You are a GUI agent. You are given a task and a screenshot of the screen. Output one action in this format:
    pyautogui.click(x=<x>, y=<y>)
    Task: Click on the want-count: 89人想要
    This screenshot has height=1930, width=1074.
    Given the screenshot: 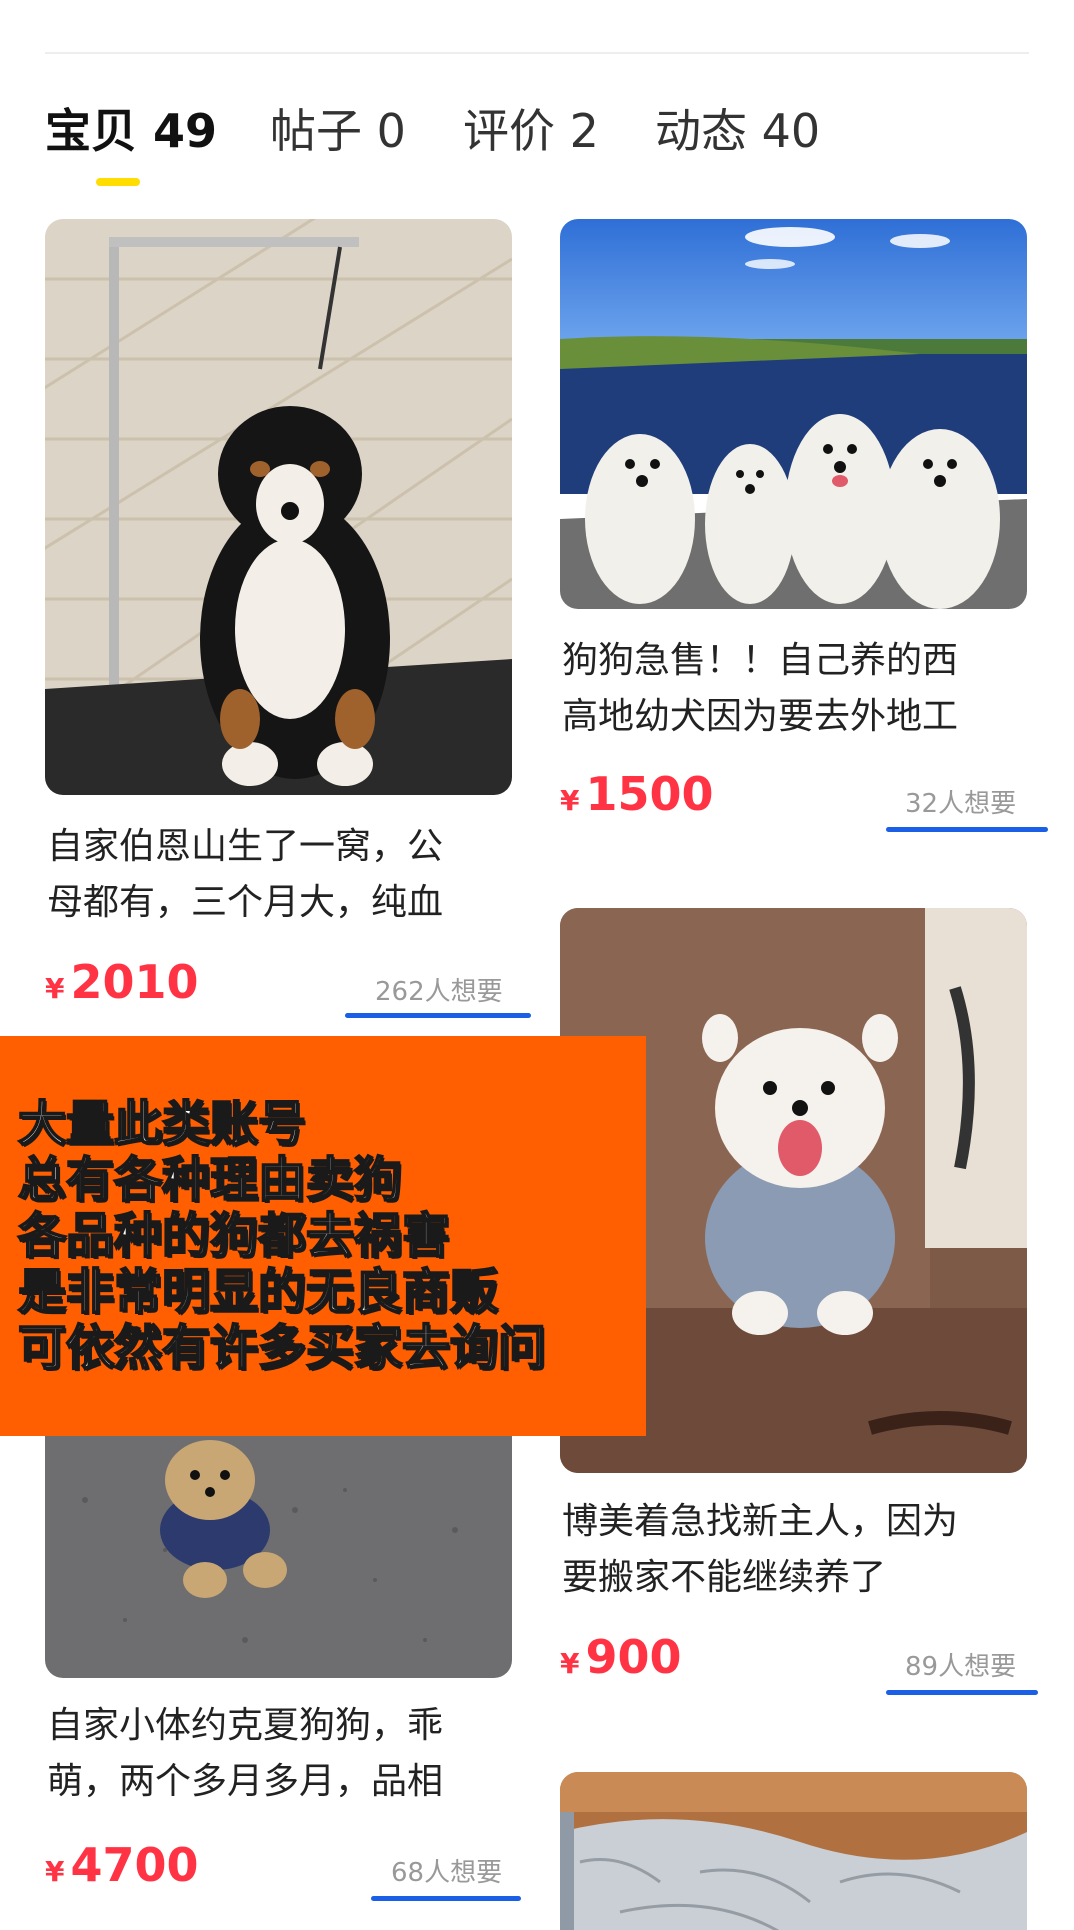 What is the action you would take?
    pyautogui.click(x=961, y=1667)
    